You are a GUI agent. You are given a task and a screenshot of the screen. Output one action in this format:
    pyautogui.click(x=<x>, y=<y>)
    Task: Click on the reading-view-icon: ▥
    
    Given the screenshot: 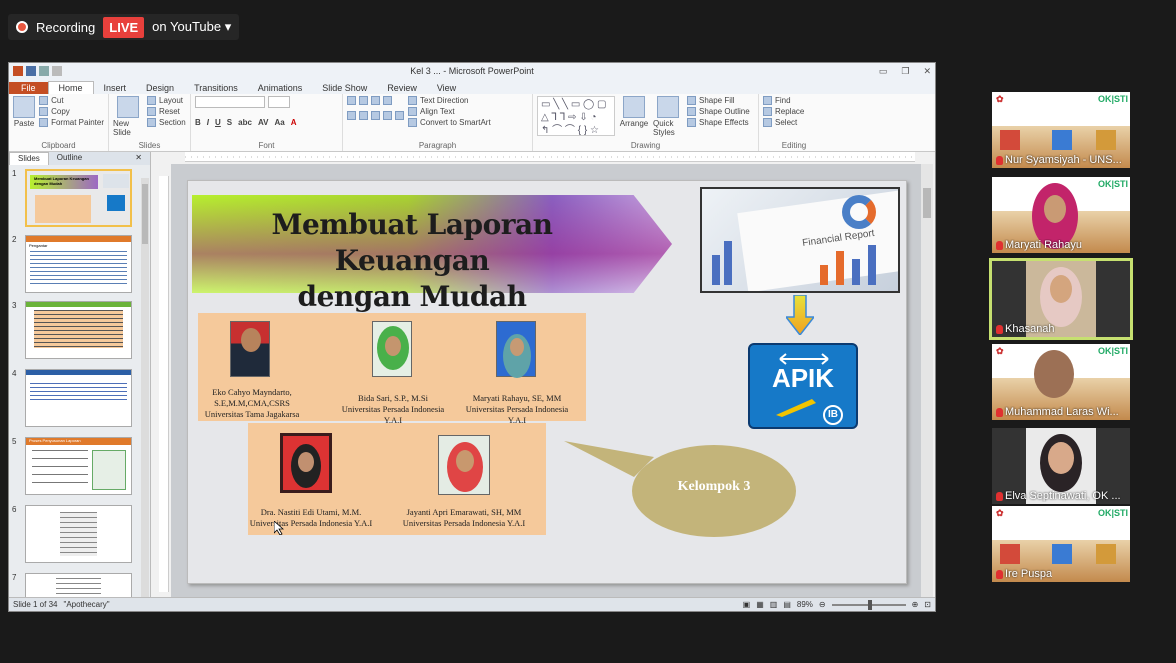 What is the action you would take?
    pyautogui.click(x=774, y=604)
    